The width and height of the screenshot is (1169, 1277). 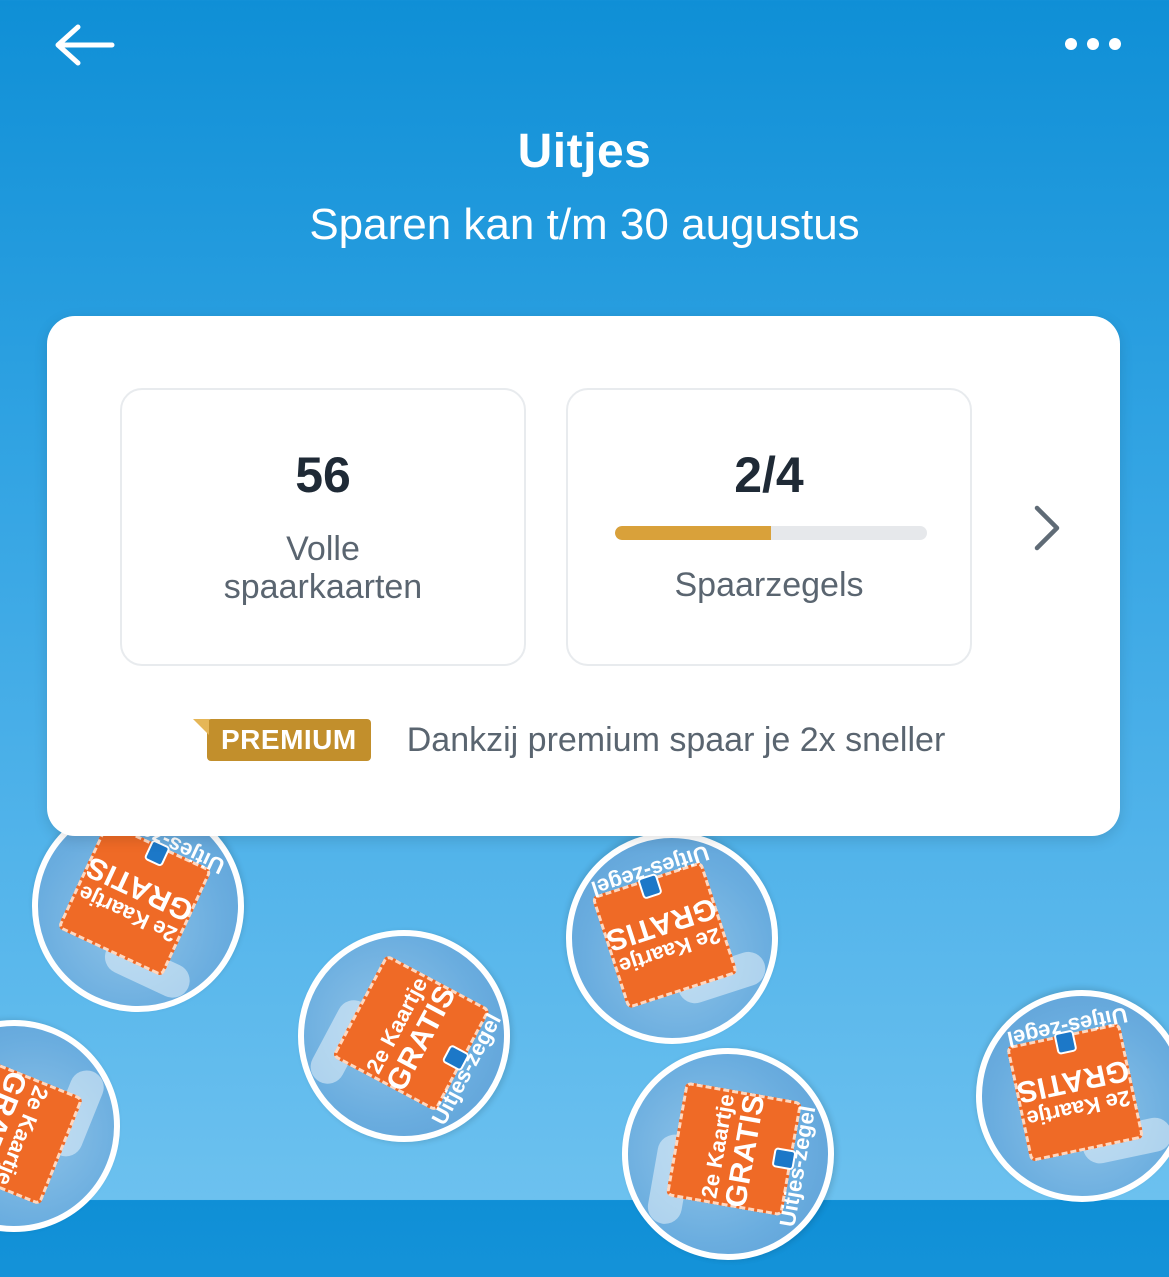 I want to click on chevron-right-icon, so click(x=1047, y=528).